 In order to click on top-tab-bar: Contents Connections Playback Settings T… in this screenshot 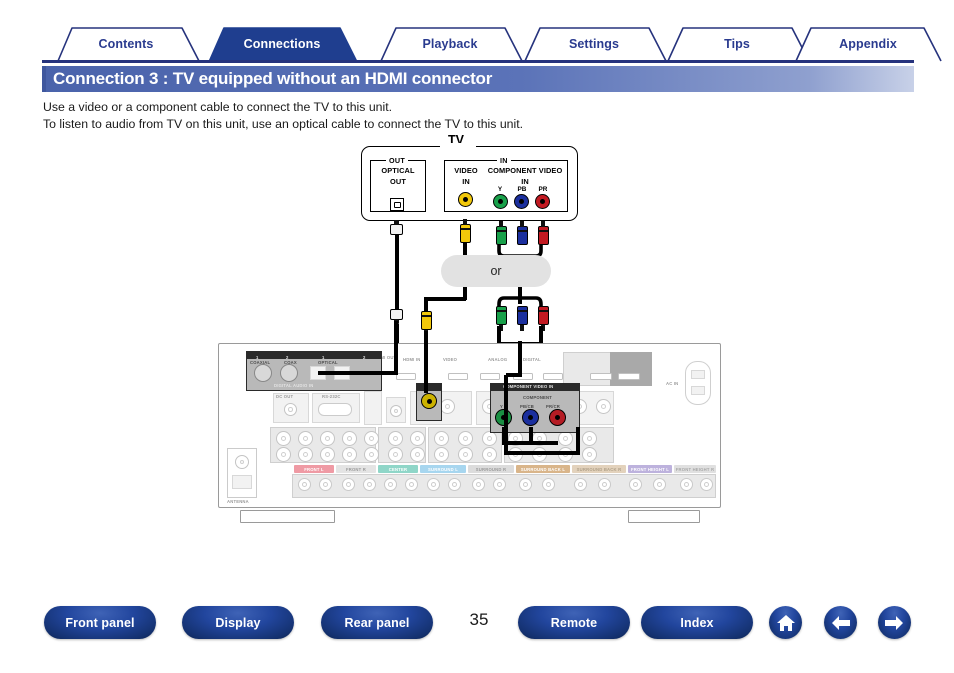, I will do `click(492, 44)`.